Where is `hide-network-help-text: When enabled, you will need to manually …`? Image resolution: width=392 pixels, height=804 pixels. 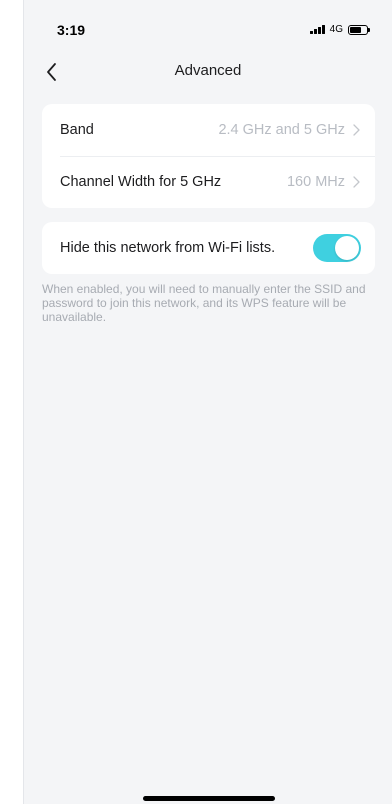 hide-network-help-text: When enabled, you will need to manually … is located at coordinates (204, 303).